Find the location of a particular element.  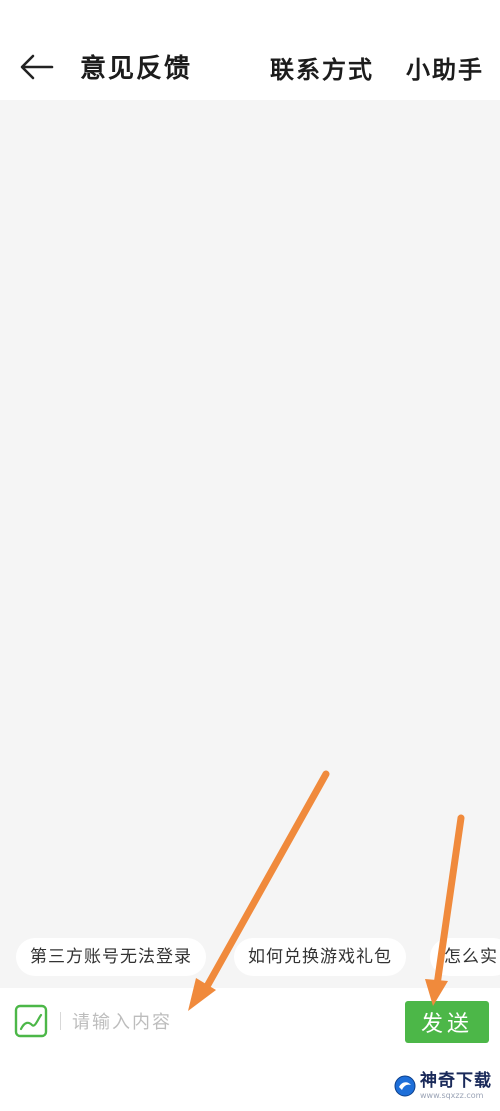

image-upload-button is located at coordinates (31, 1021).